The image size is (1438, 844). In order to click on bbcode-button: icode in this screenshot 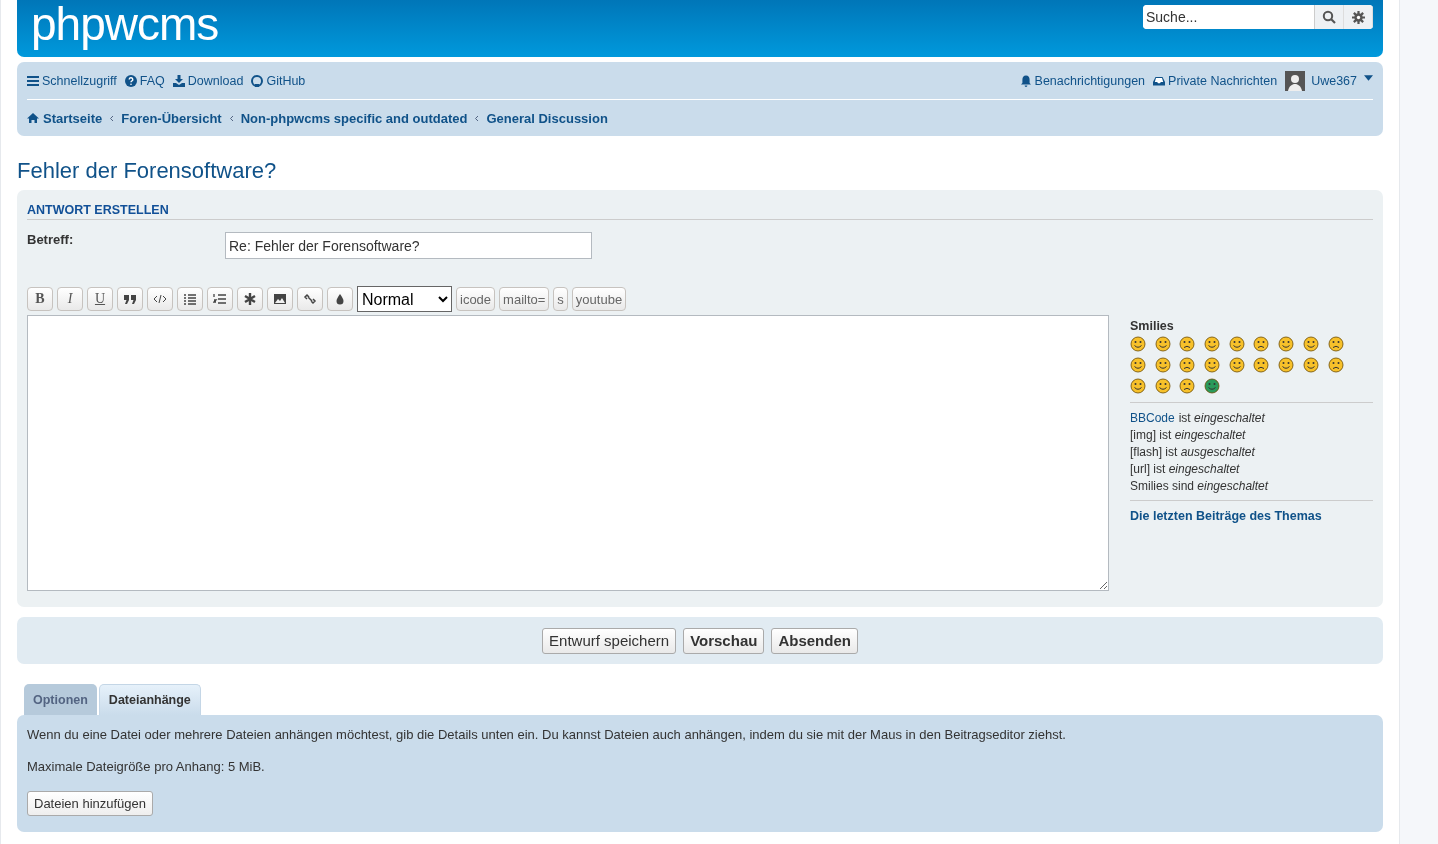, I will do `click(476, 299)`.